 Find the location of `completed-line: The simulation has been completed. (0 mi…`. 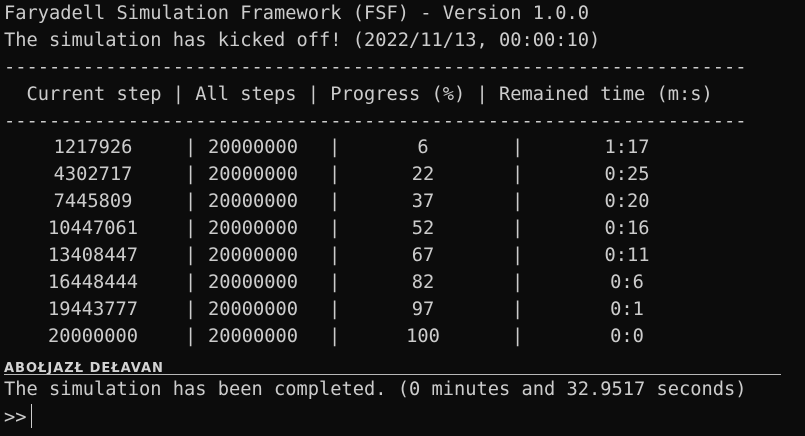

completed-line: The simulation has been completed. (0 mi… is located at coordinates (375, 390).